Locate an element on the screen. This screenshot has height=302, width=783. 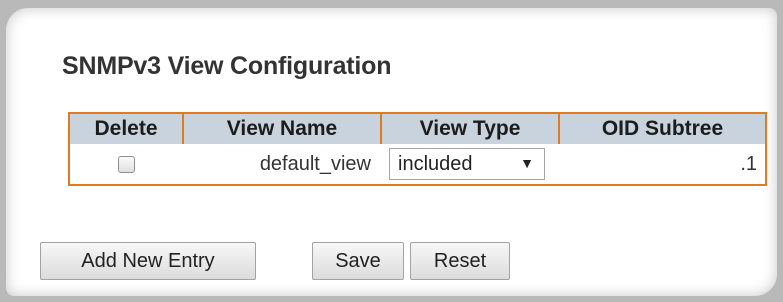
table-row: default_view included ▼ .1 is located at coordinates (417, 164).